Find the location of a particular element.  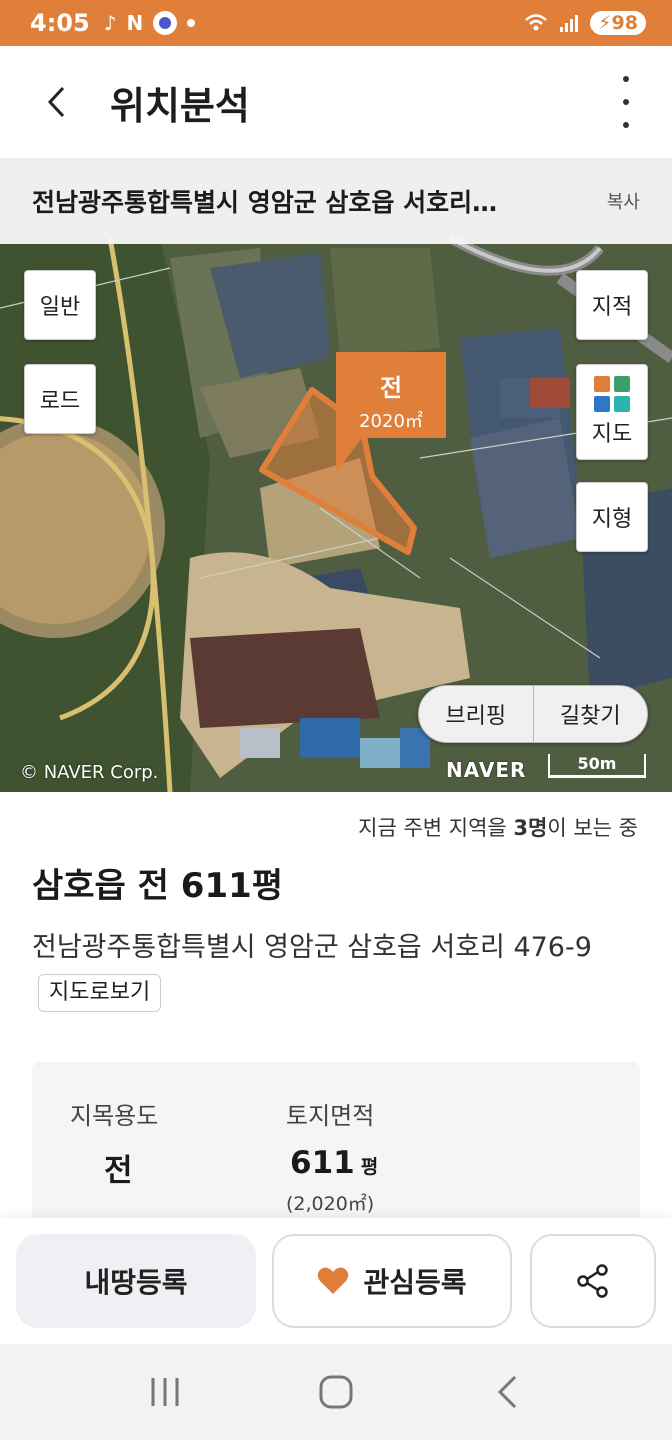

heart-icon is located at coordinates (333, 1280).